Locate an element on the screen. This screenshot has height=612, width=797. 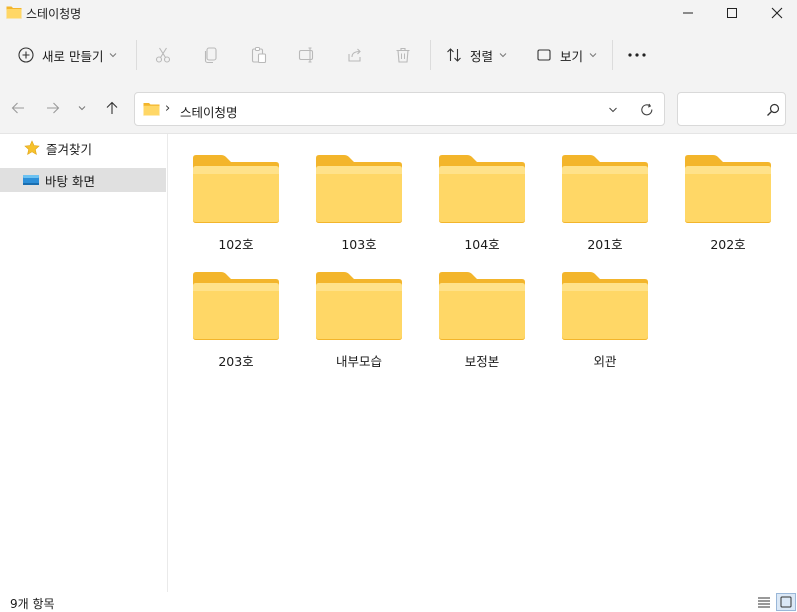
folder-name: 보정본 is located at coordinates (482, 361).